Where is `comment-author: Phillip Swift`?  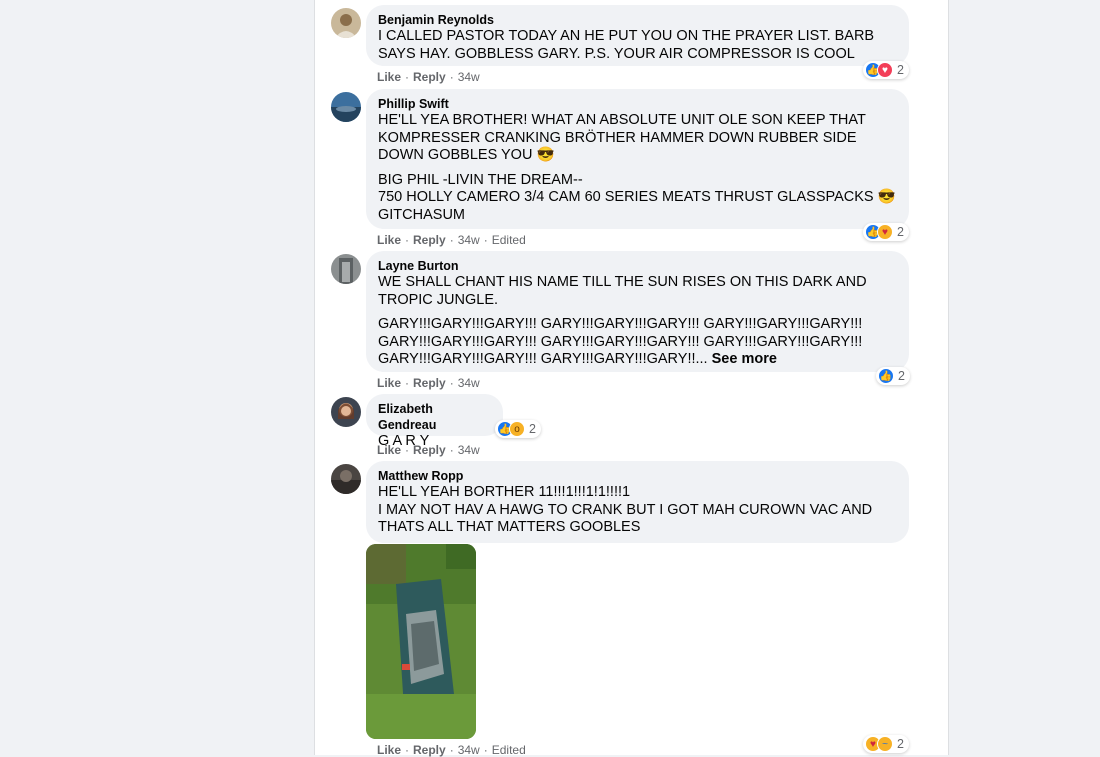 comment-author: Phillip Swift is located at coordinates (637, 104).